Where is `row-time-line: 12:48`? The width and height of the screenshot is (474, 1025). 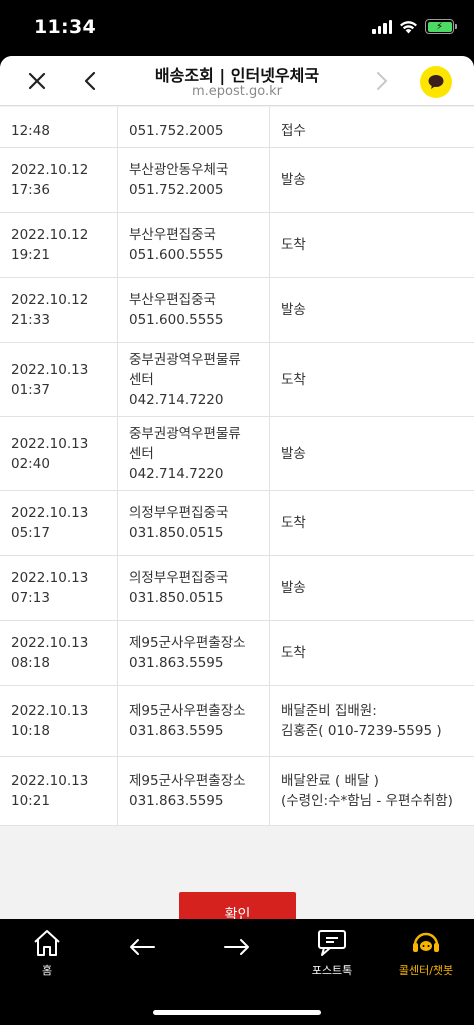
row-time-line: 12:48 is located at coordinates (30, 131).